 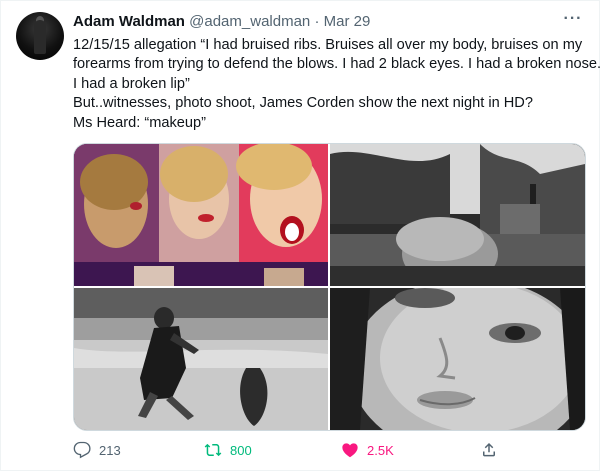 What do you see at coordinates (347, 21) in the screenshot?
I see `tweet-date: Mar 29` at bounding box center [347, 21].